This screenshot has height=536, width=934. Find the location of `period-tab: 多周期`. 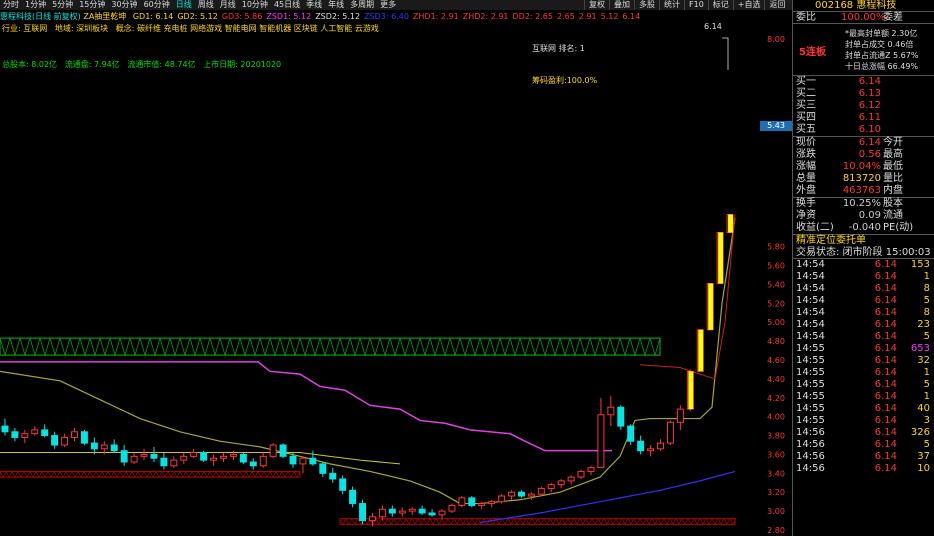

period-tab: 多周期 is located at coordinates (362, 5).